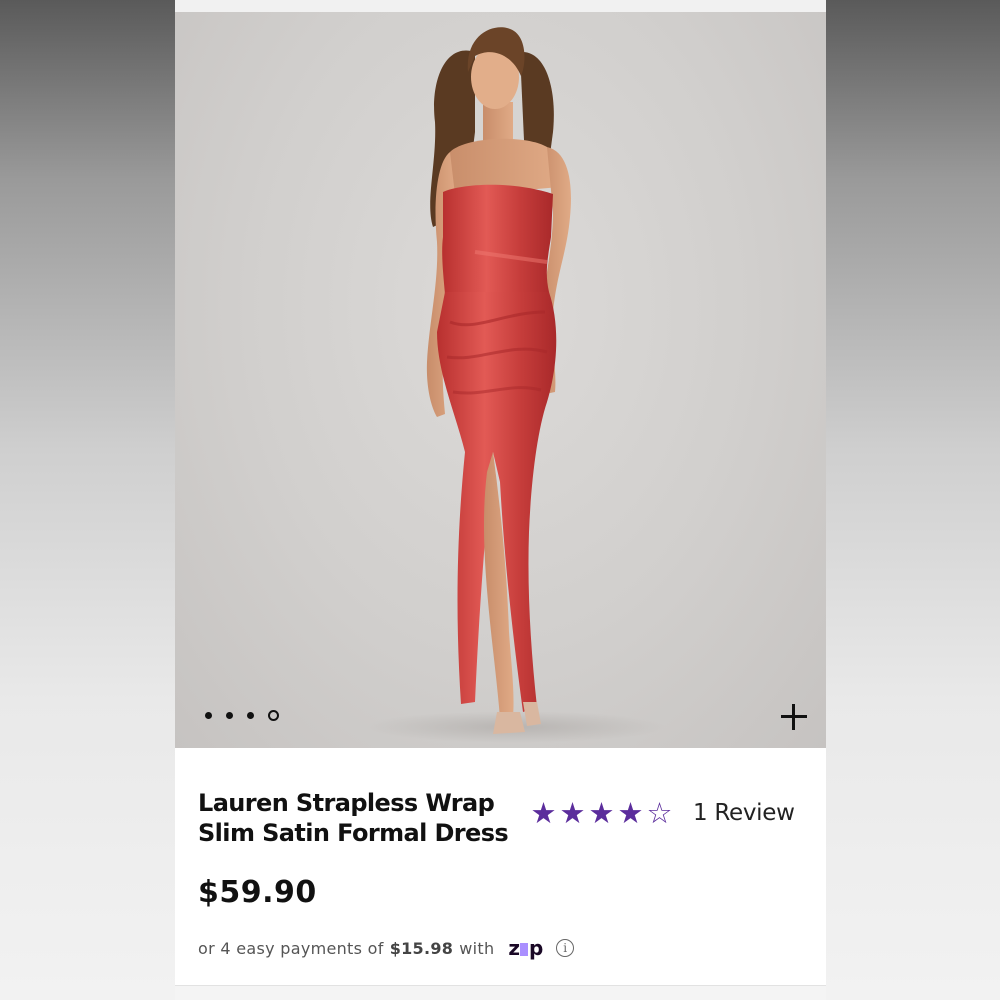 The image size is (1000, 1000). I want to click on bottom-bar, so click(500, 992).